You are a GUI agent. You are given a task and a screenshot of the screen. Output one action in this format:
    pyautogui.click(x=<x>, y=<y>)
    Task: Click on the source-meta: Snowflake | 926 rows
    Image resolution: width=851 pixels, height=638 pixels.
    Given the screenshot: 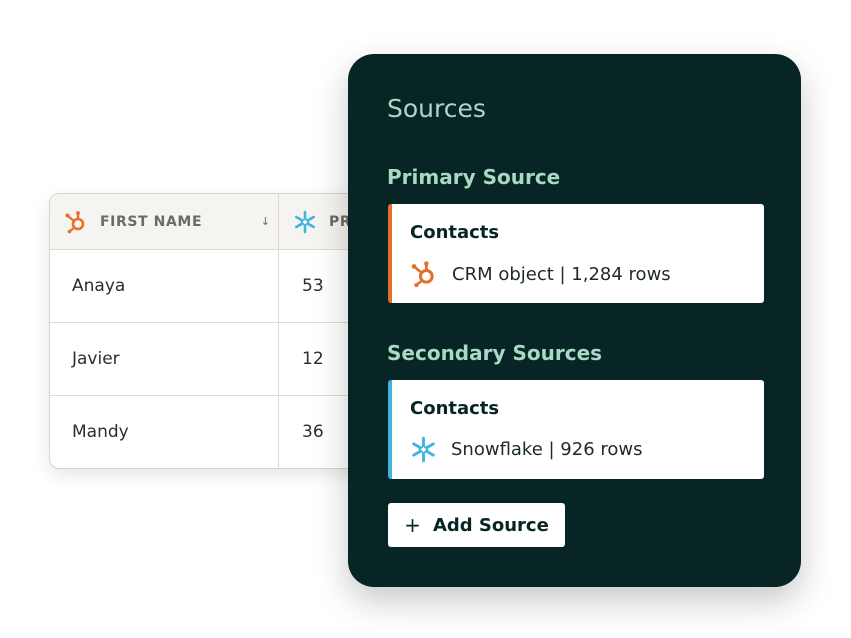 What is the action you would take?
    pyautogui.click(x=526, y=449)
    